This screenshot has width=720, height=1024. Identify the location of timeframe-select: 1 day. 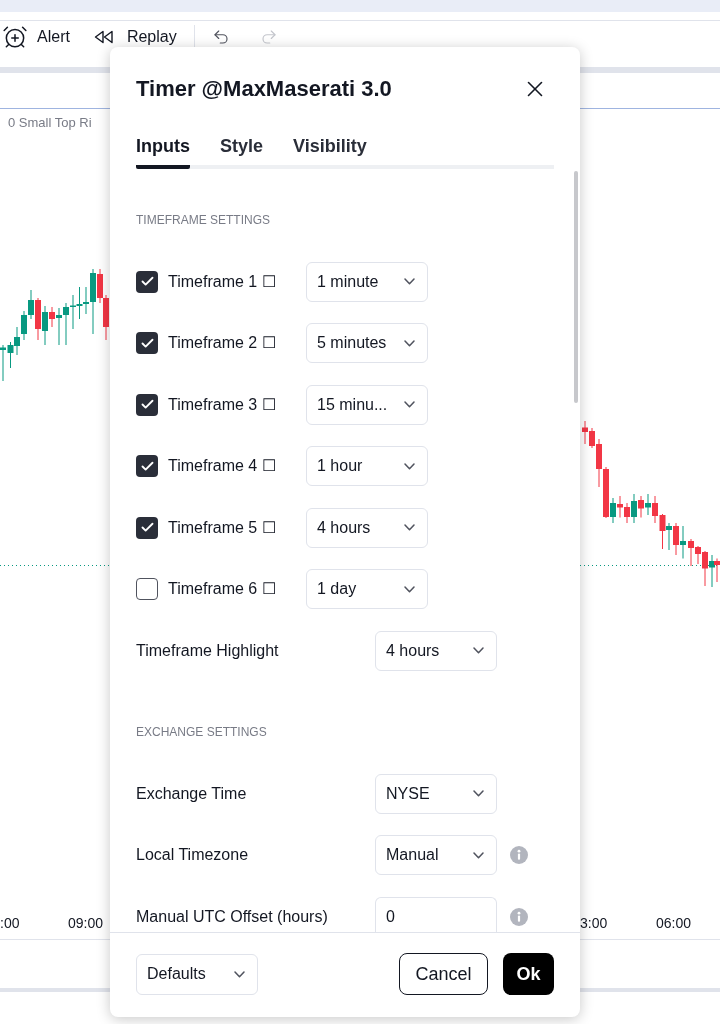
(367, 589).